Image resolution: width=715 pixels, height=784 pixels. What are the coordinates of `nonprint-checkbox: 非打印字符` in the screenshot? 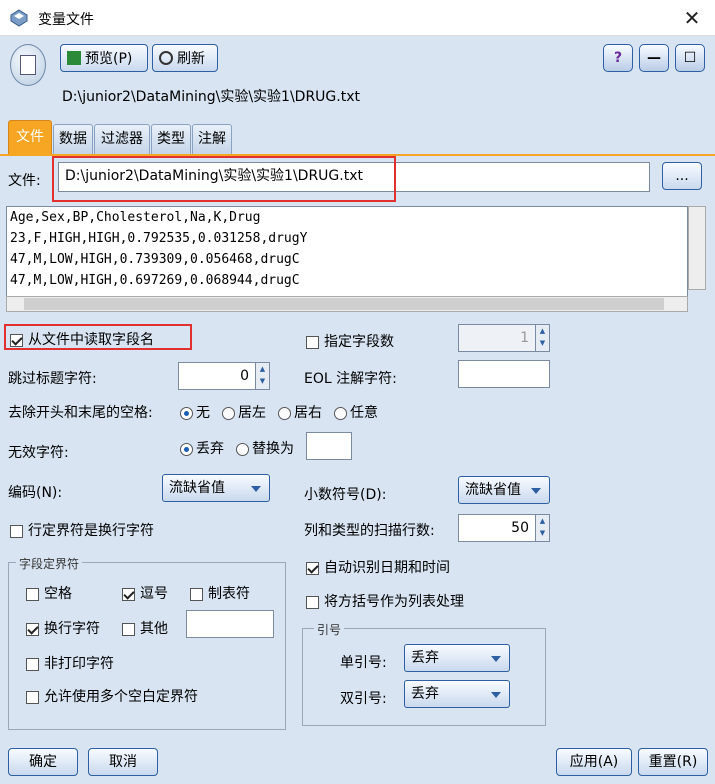 It's located at (70, 663).